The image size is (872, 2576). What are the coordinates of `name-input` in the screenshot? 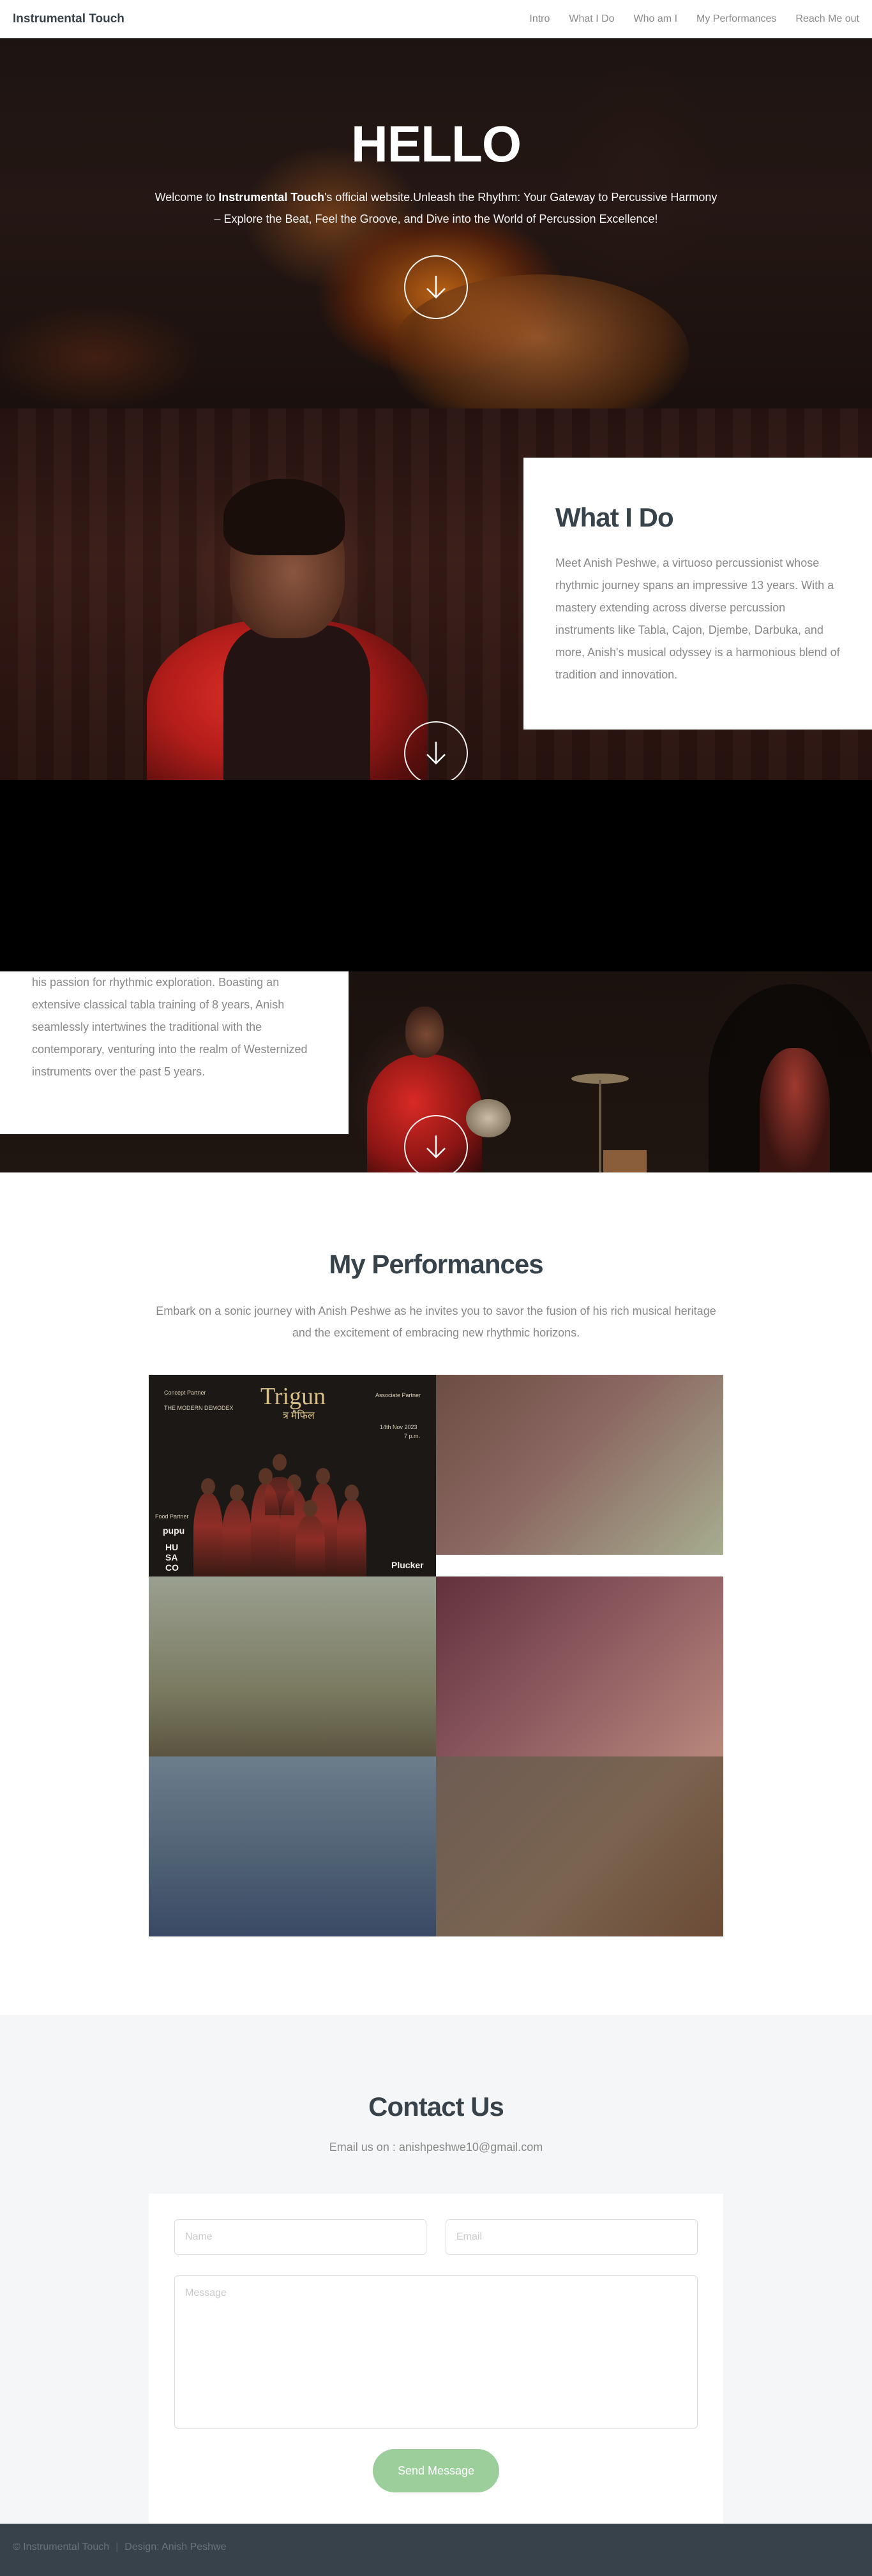 It's located at (300, 2237).